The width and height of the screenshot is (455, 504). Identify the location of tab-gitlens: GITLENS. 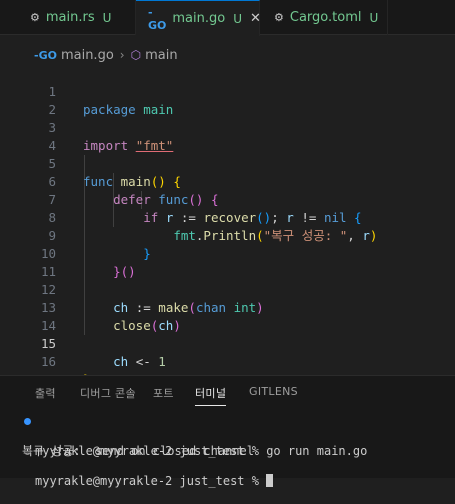
(273, 391).